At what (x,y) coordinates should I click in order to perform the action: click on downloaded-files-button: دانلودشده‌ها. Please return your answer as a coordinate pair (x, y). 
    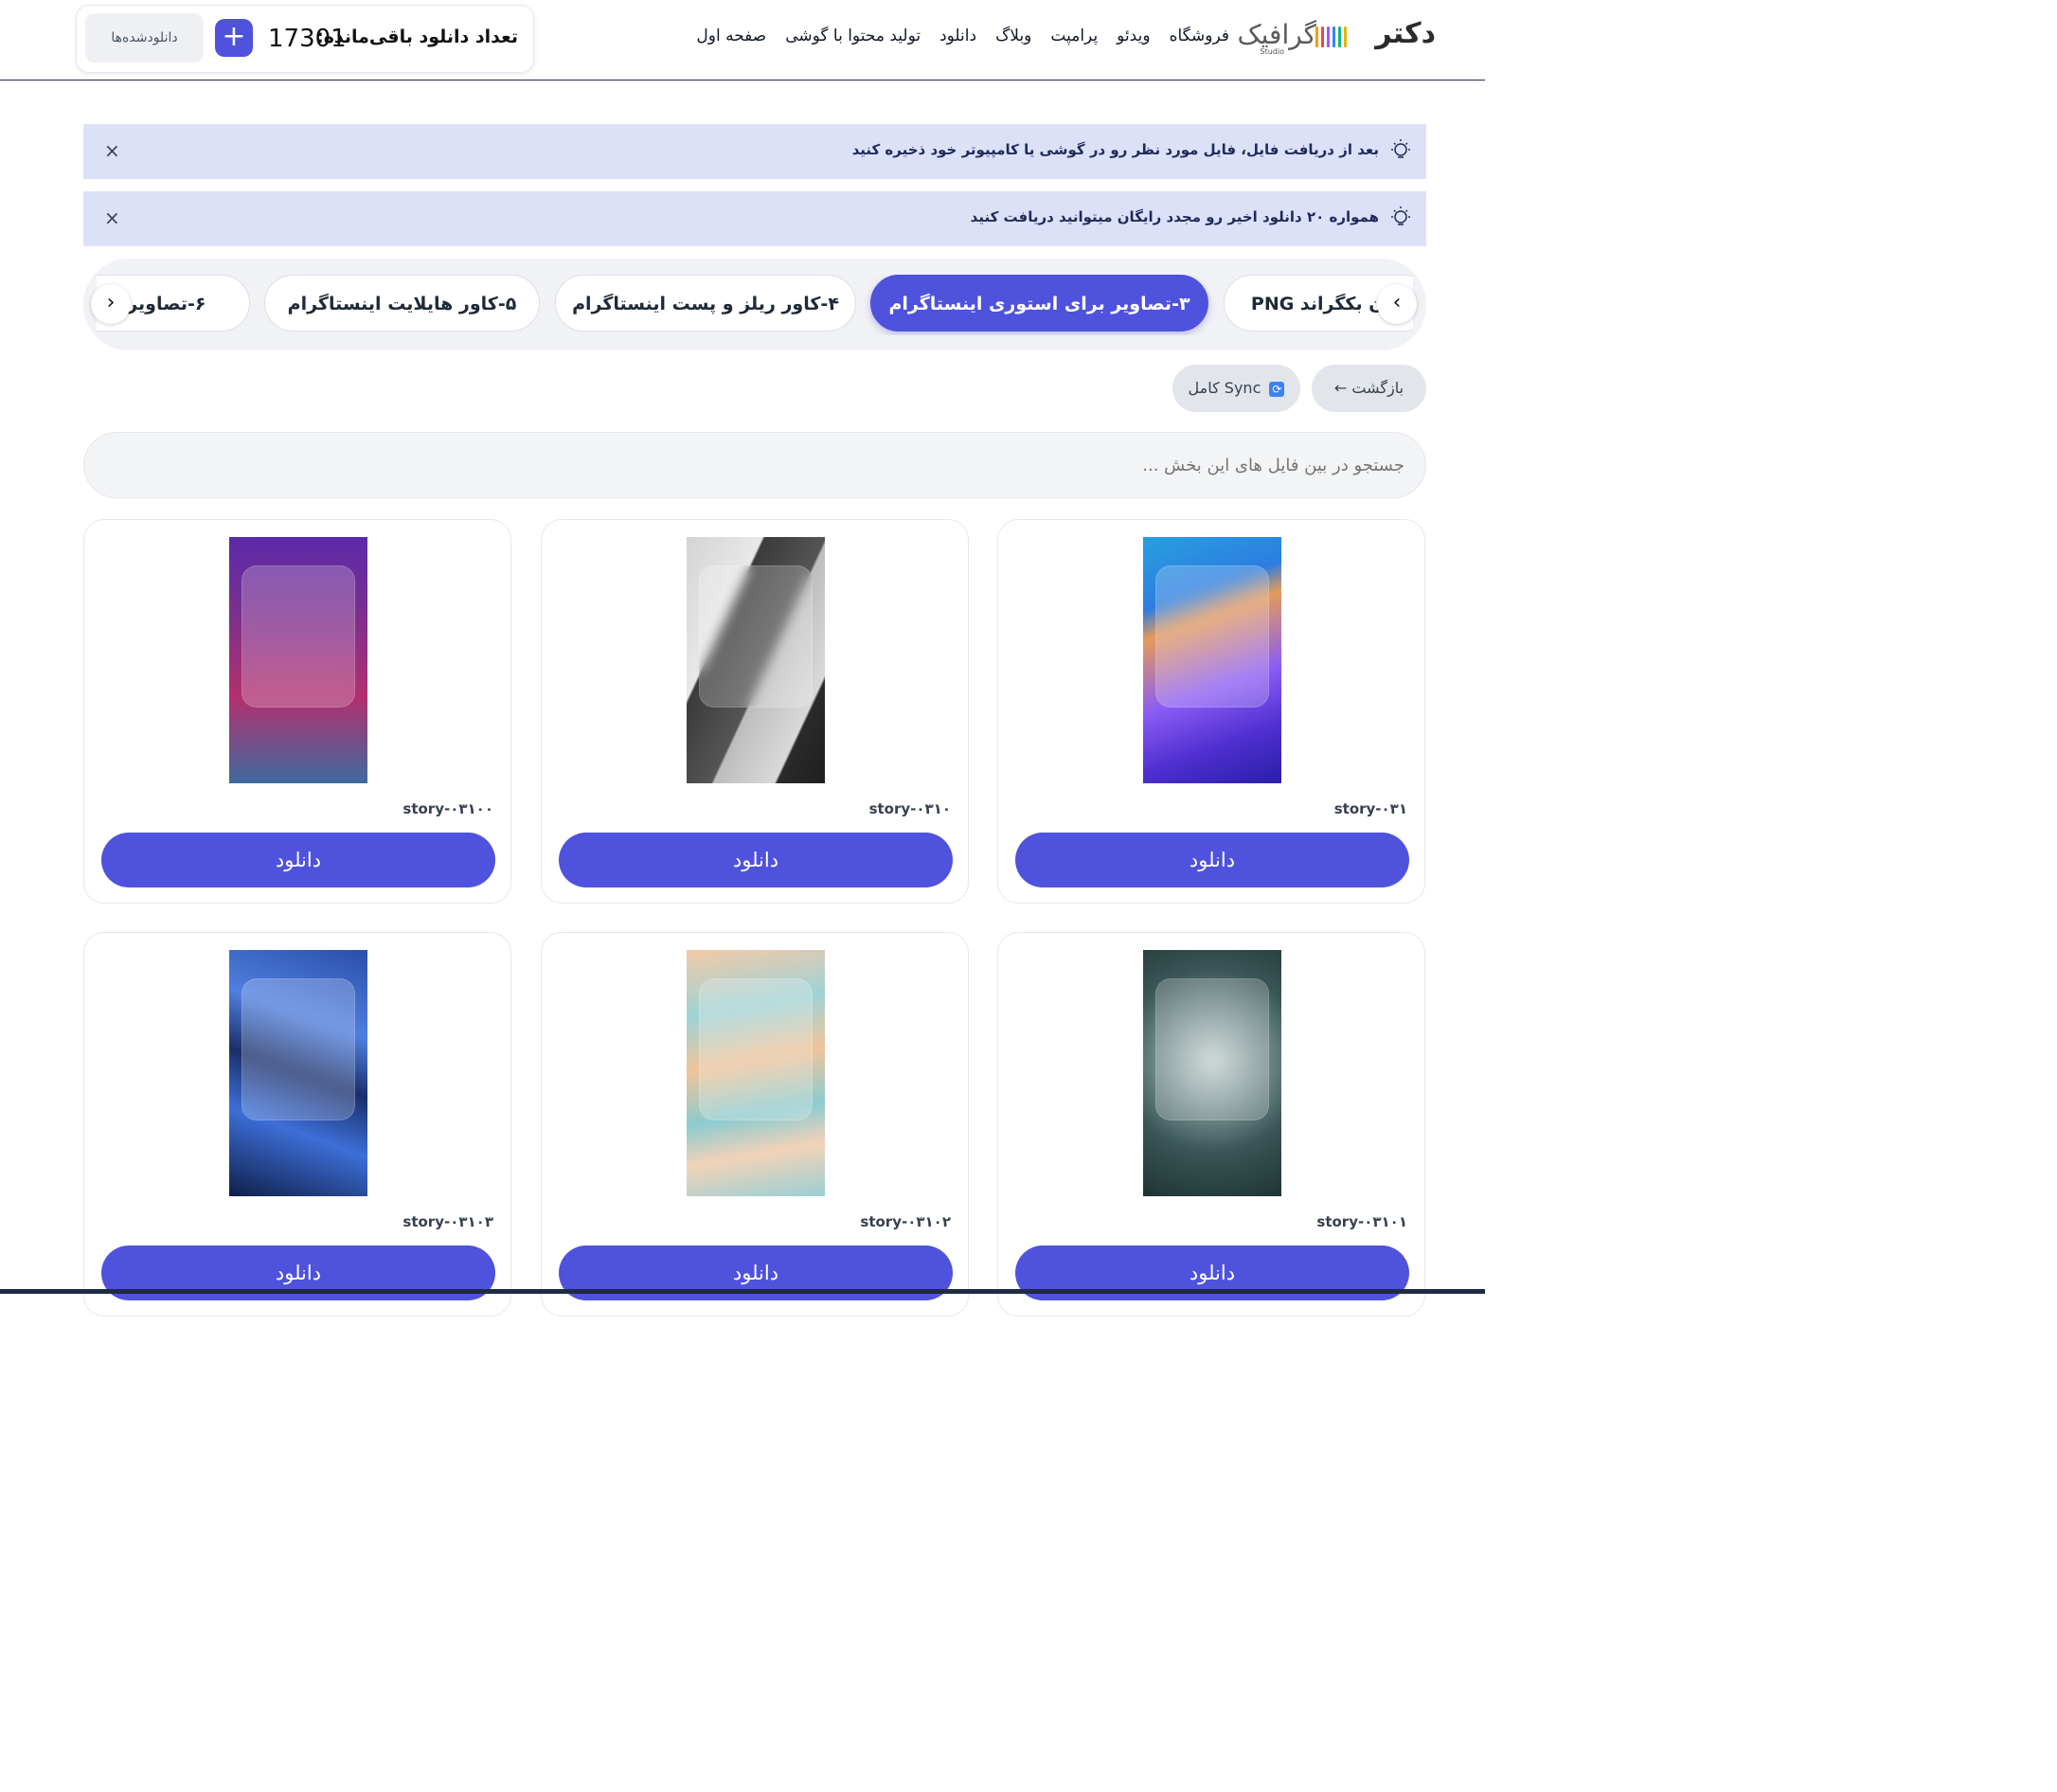
    Looking at the image, I should click on (145, 38).